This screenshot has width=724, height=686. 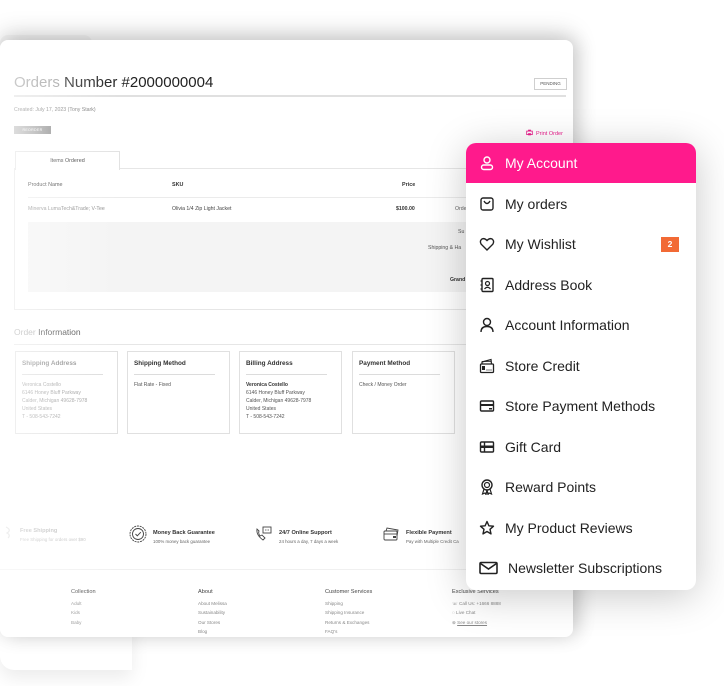 I want to click on user-icon, so click(x=487, y=163).